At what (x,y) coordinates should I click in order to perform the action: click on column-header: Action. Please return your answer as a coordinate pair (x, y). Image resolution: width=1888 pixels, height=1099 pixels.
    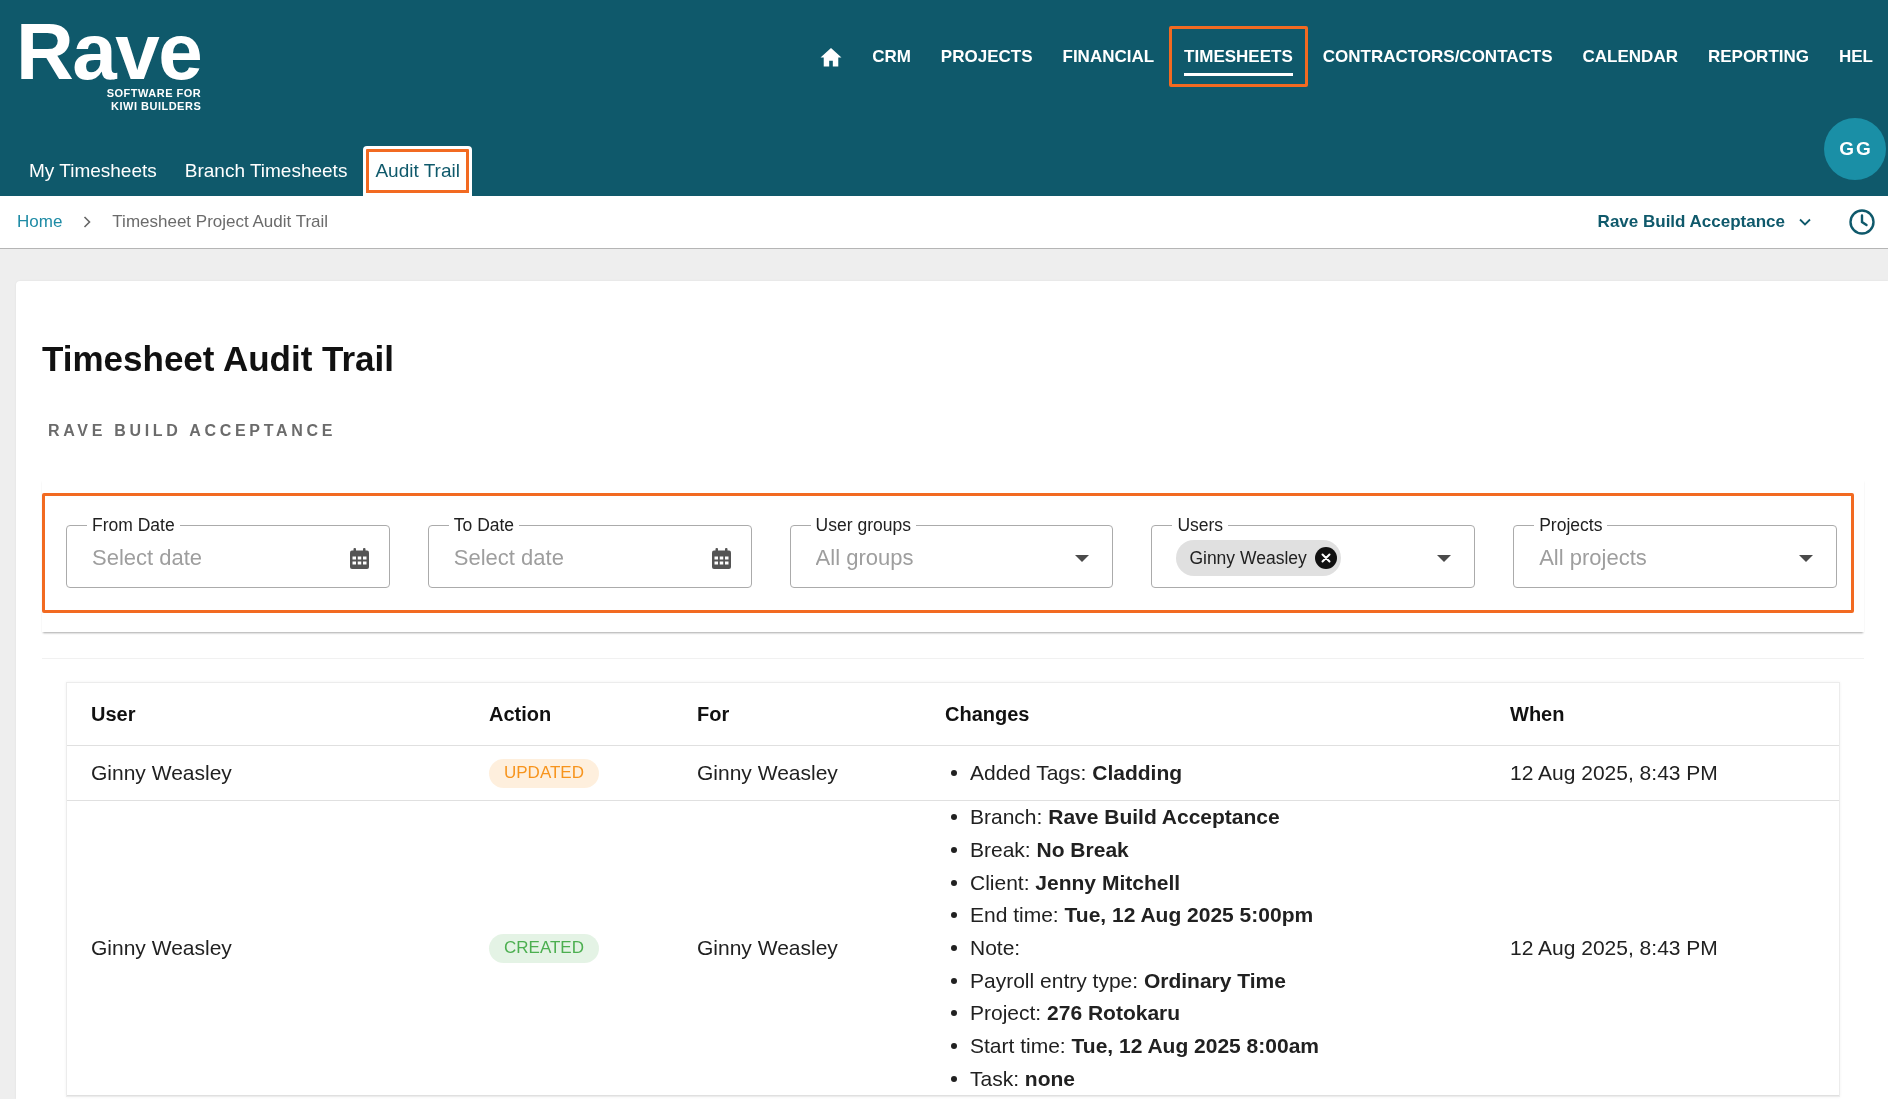
    Looking at the image, I should click on (521, 714).